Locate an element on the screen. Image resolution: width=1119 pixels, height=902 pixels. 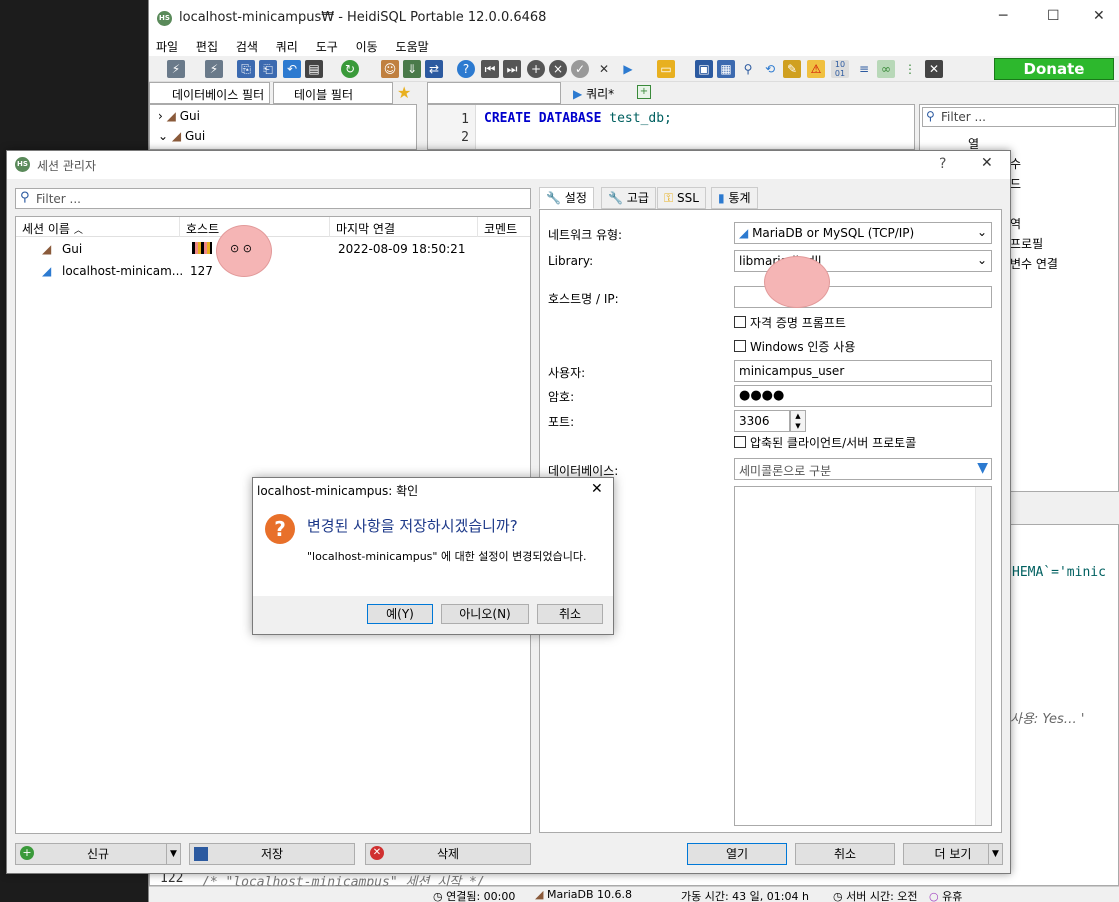
scrollbar is located at coordinates (983, 656).